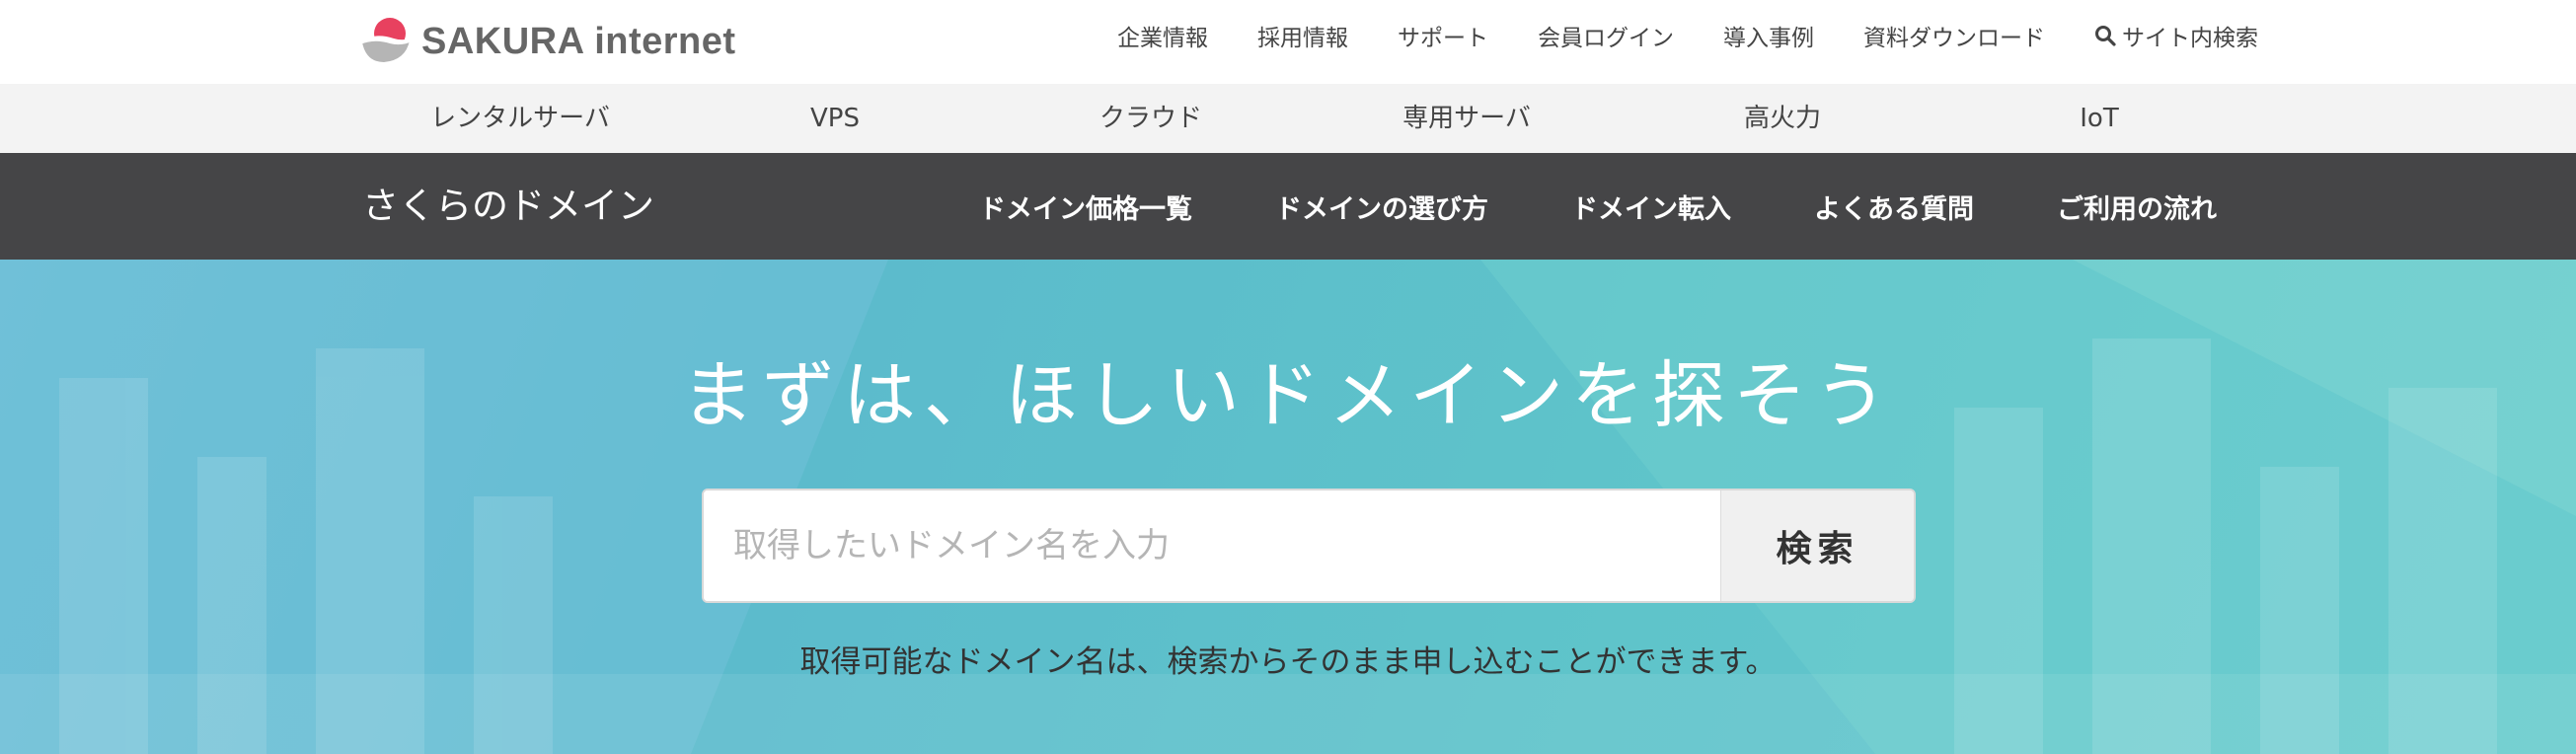  Describe the element at coordinates (1162, 35) in the screenshot. I see `util-link-company: 企業情報` at that location.